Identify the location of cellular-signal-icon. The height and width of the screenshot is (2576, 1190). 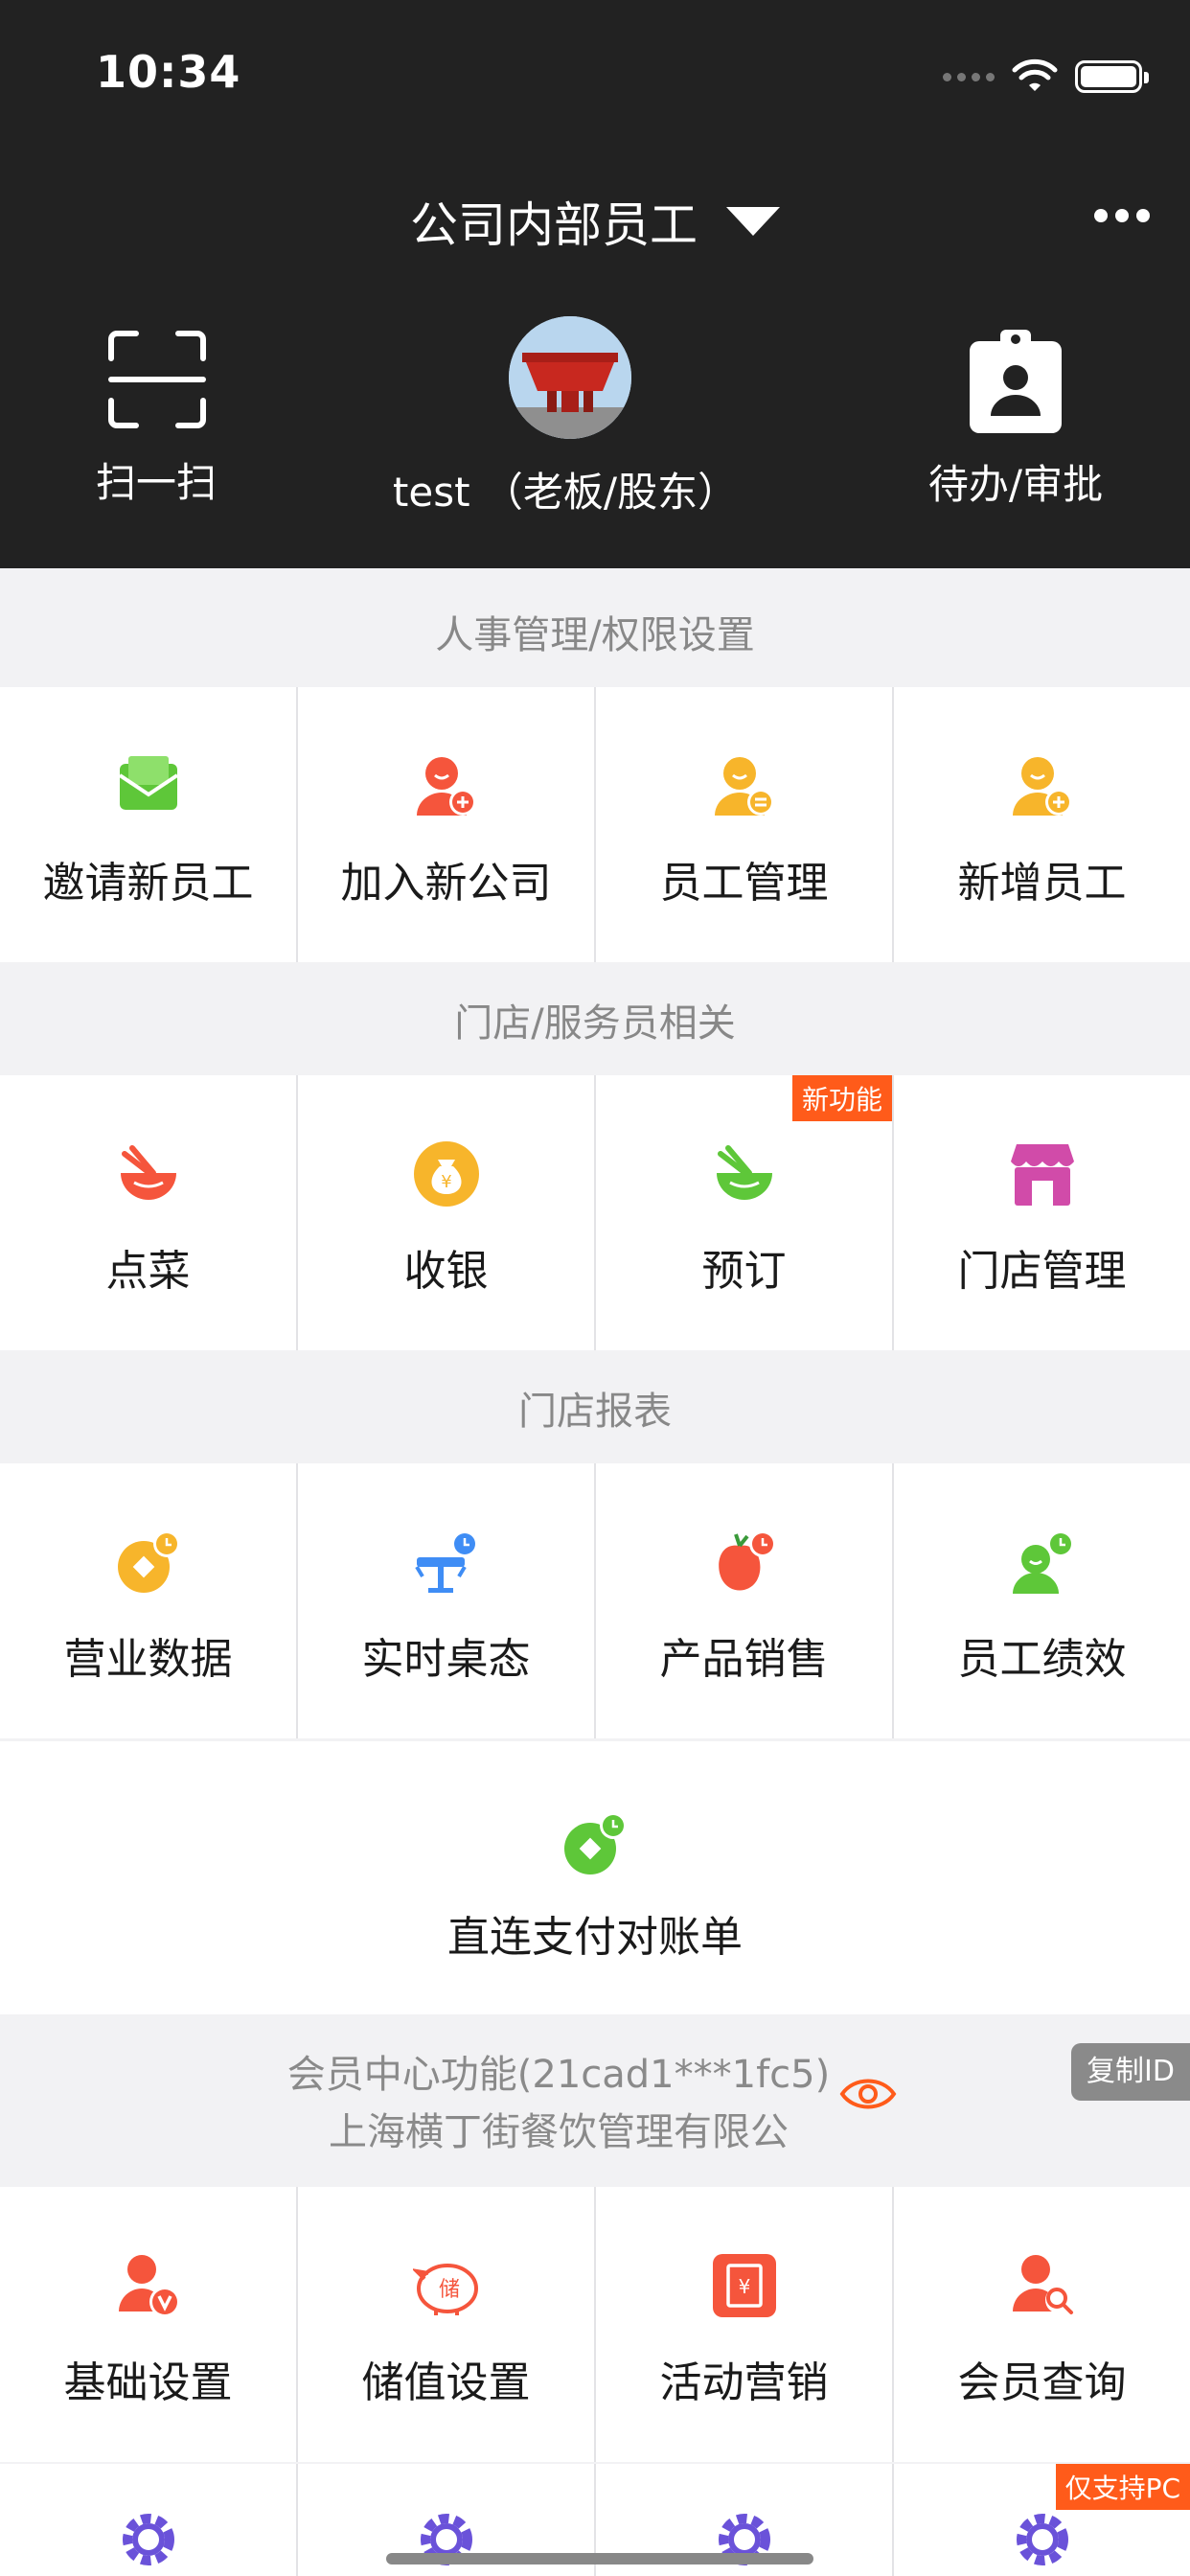
(969, 76).